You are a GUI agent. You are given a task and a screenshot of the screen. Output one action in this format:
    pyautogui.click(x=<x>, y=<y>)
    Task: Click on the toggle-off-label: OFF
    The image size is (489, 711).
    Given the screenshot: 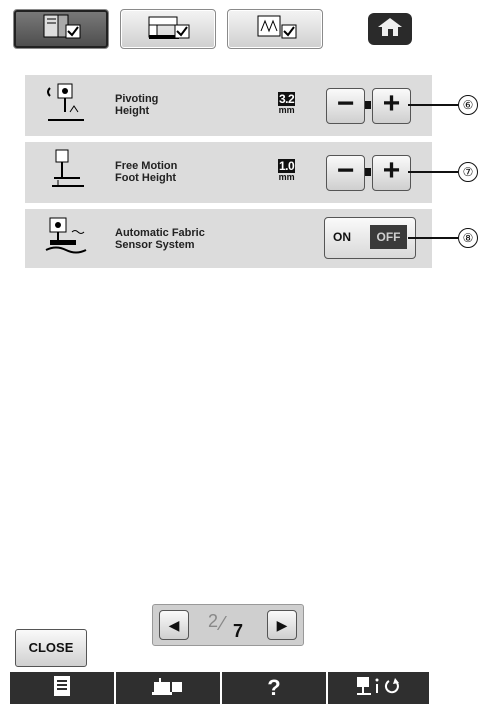 What is the action you would take?
    pyautogui.click(x=388, y=237)
    